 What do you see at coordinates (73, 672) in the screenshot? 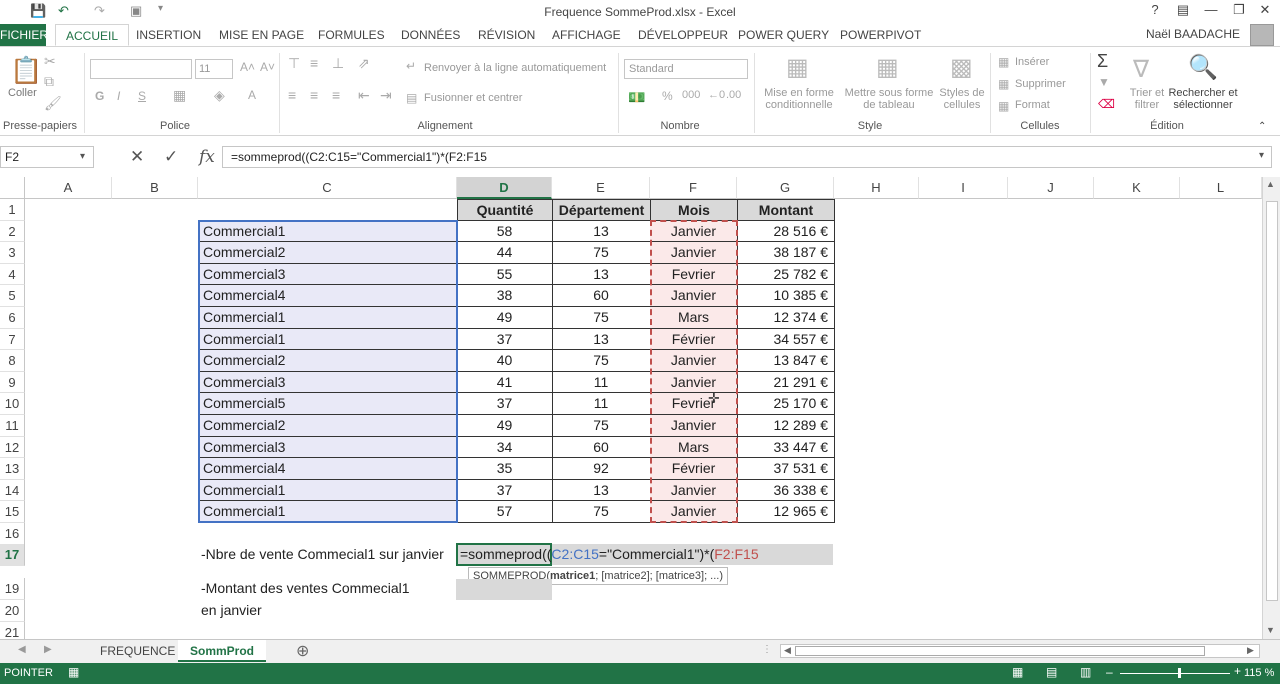
I see `macro-record-icon: ▦` at bounding box center [73, 672].